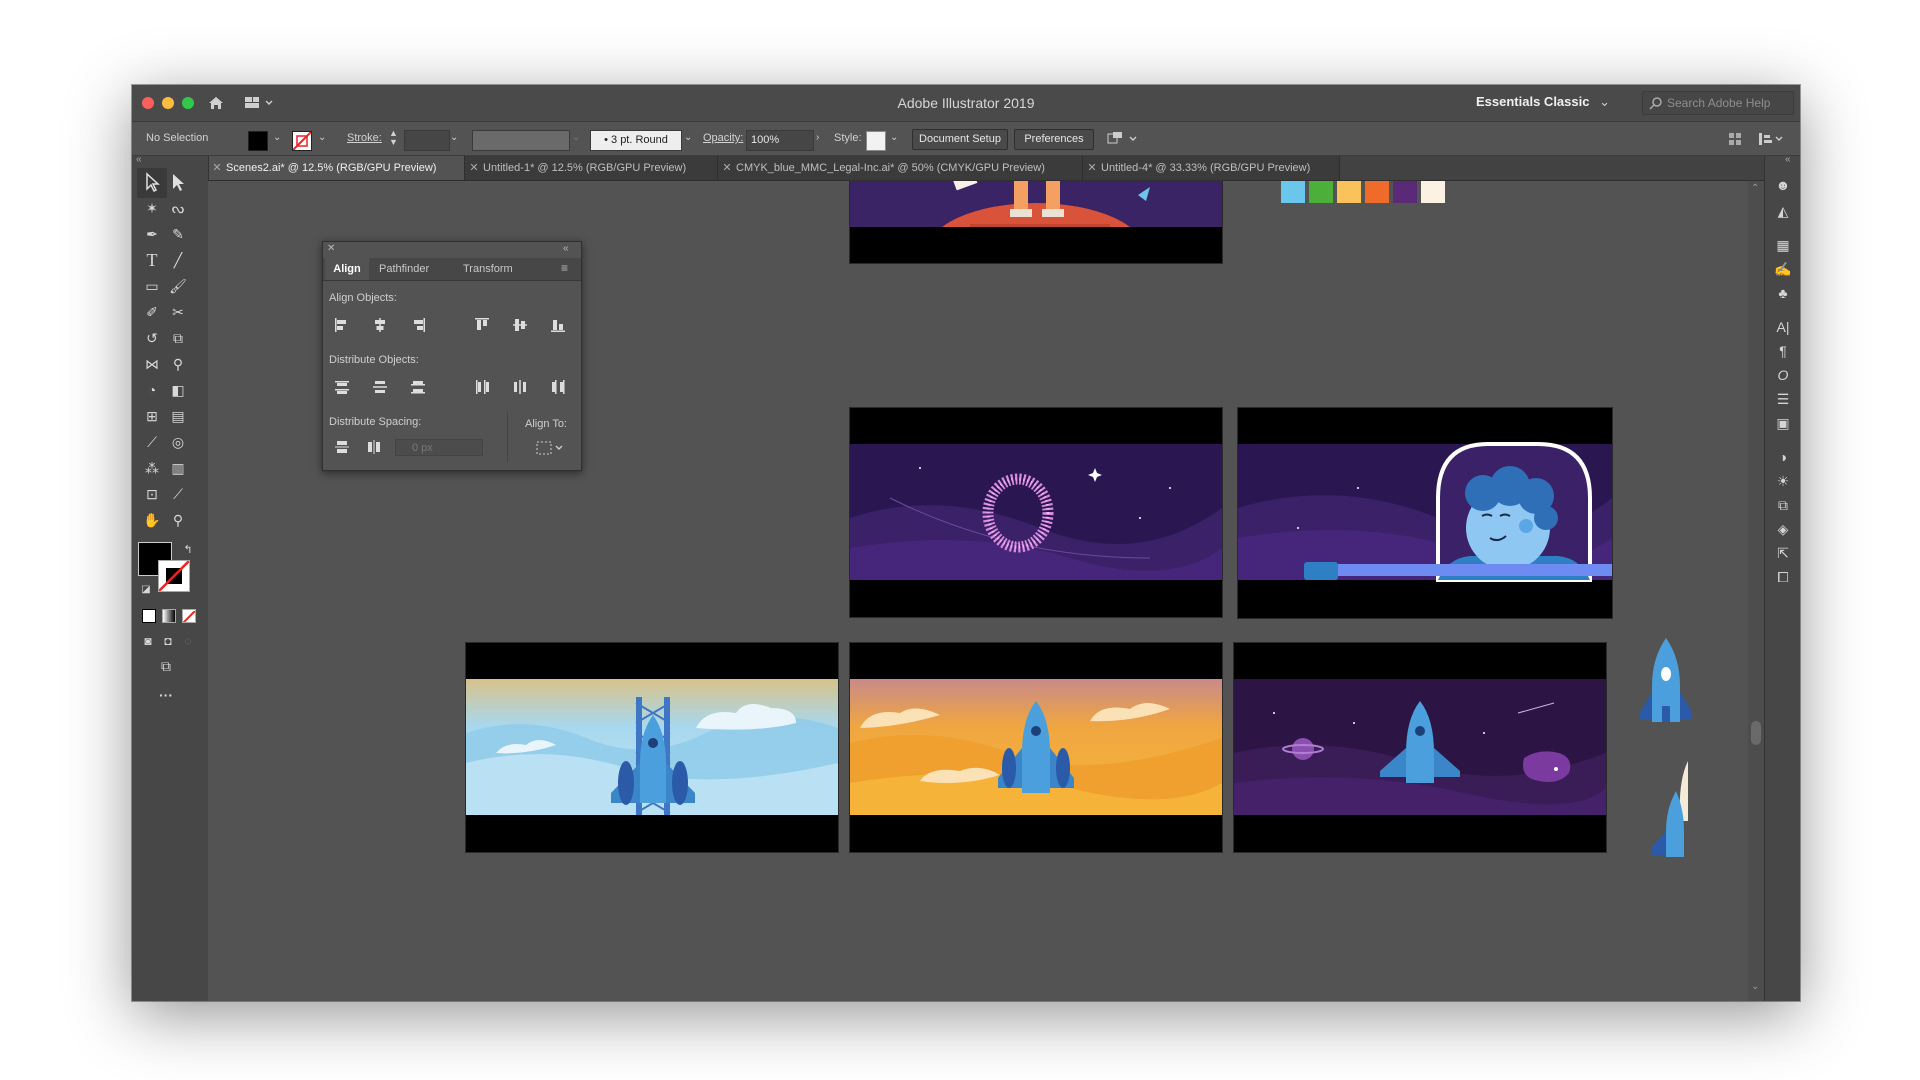 The height and width of the screenshot is (1080, 1920). I want to click on arrange-icon, so click(1124, 139).